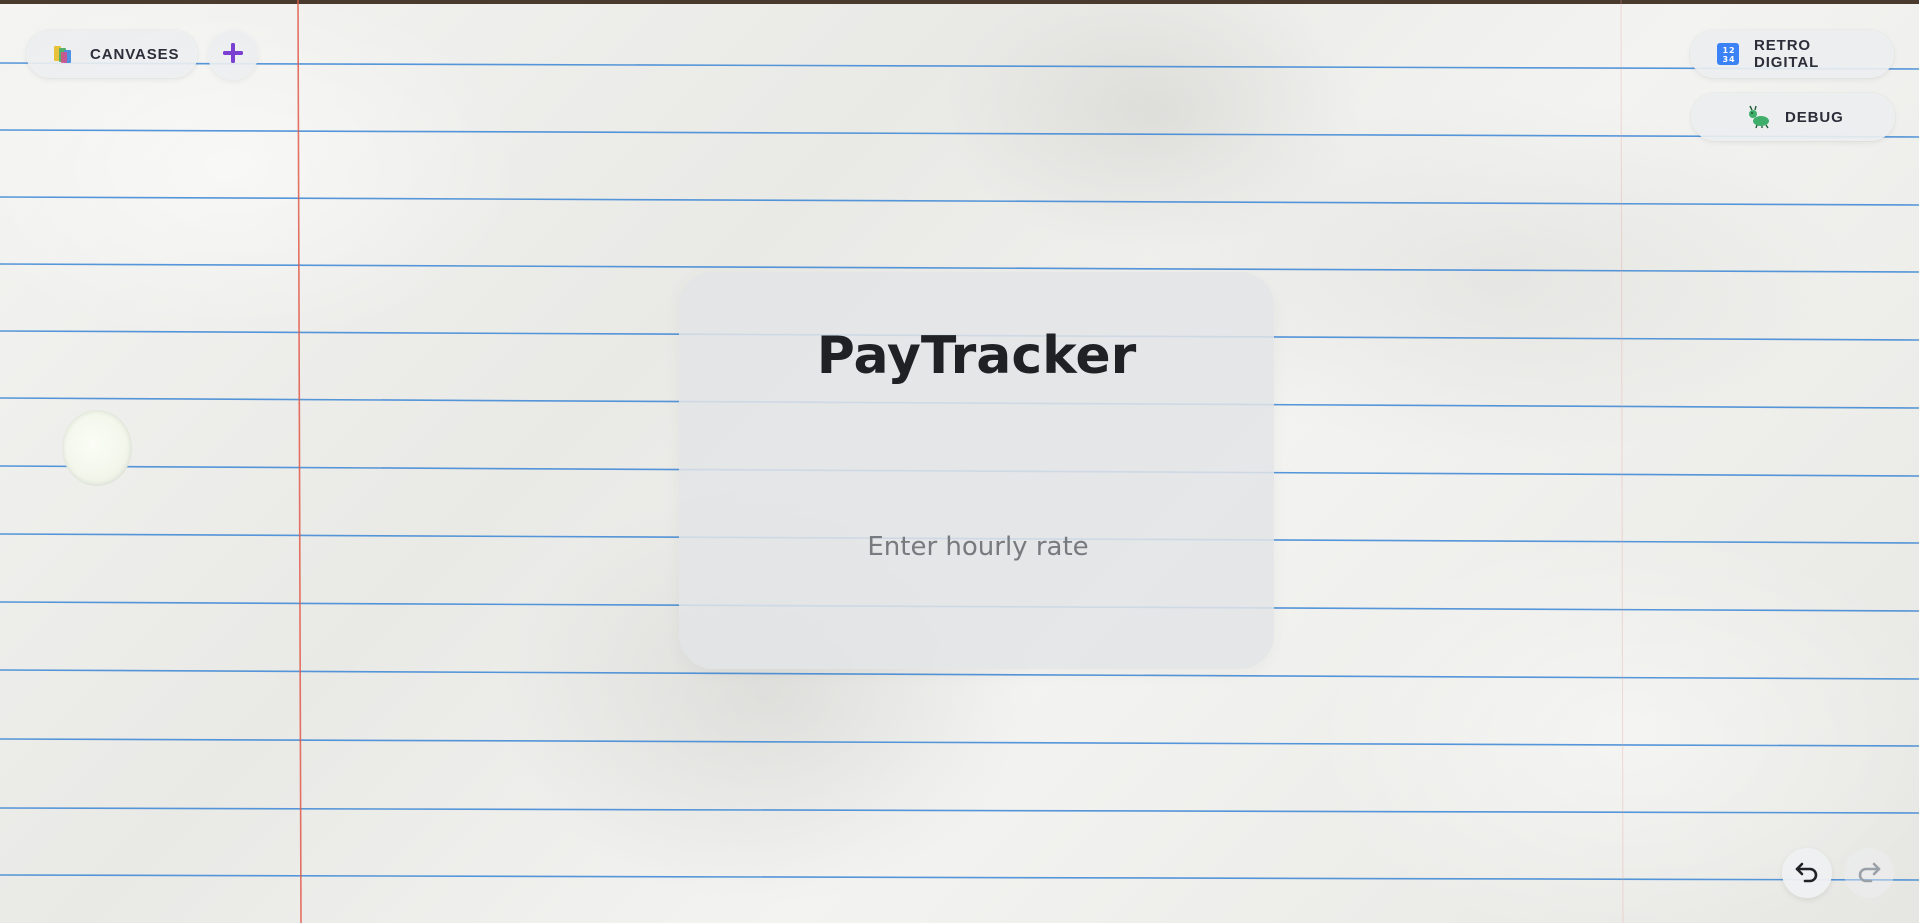  I want to click on canvases-label: CANVASES, so click(135, 54).